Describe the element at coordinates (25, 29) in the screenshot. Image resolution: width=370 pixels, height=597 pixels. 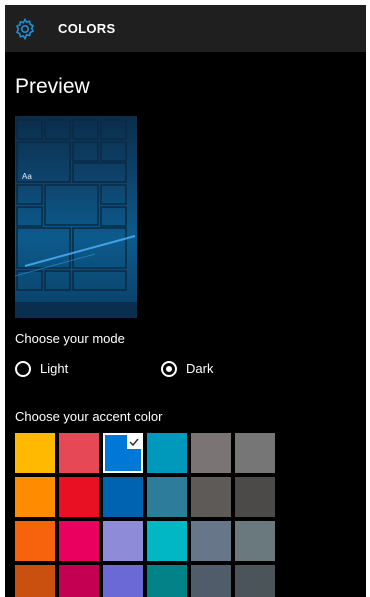
I see `gear-icon` at that location.